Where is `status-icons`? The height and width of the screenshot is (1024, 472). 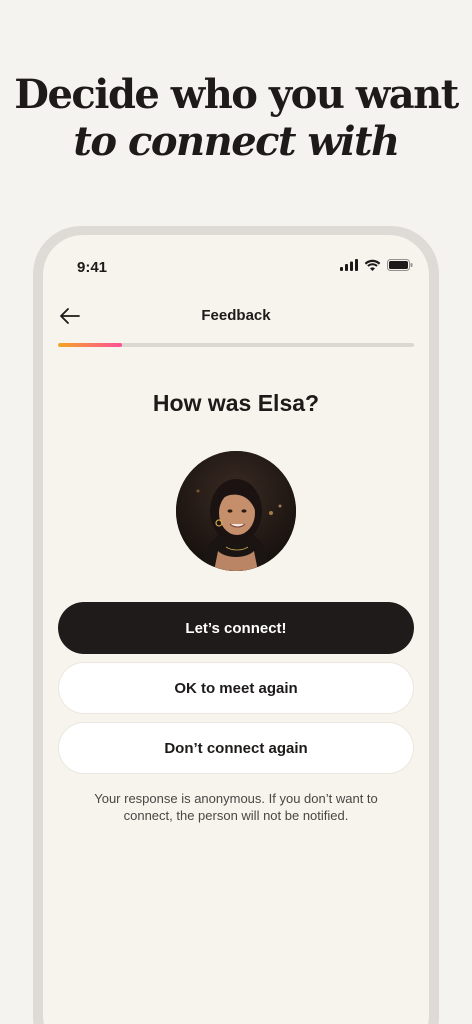 status-icons is located at coordinates (376, 265).